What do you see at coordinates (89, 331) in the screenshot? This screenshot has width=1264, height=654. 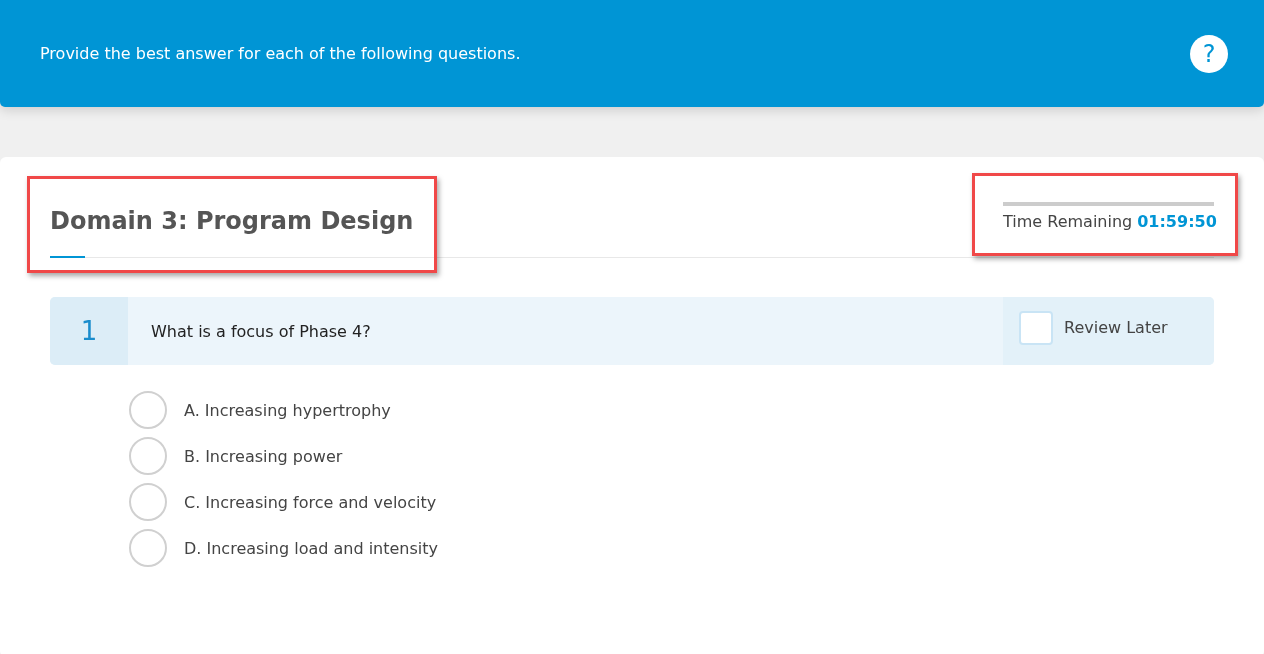 I see `question-number: 1` at bounding box center [89, 331].